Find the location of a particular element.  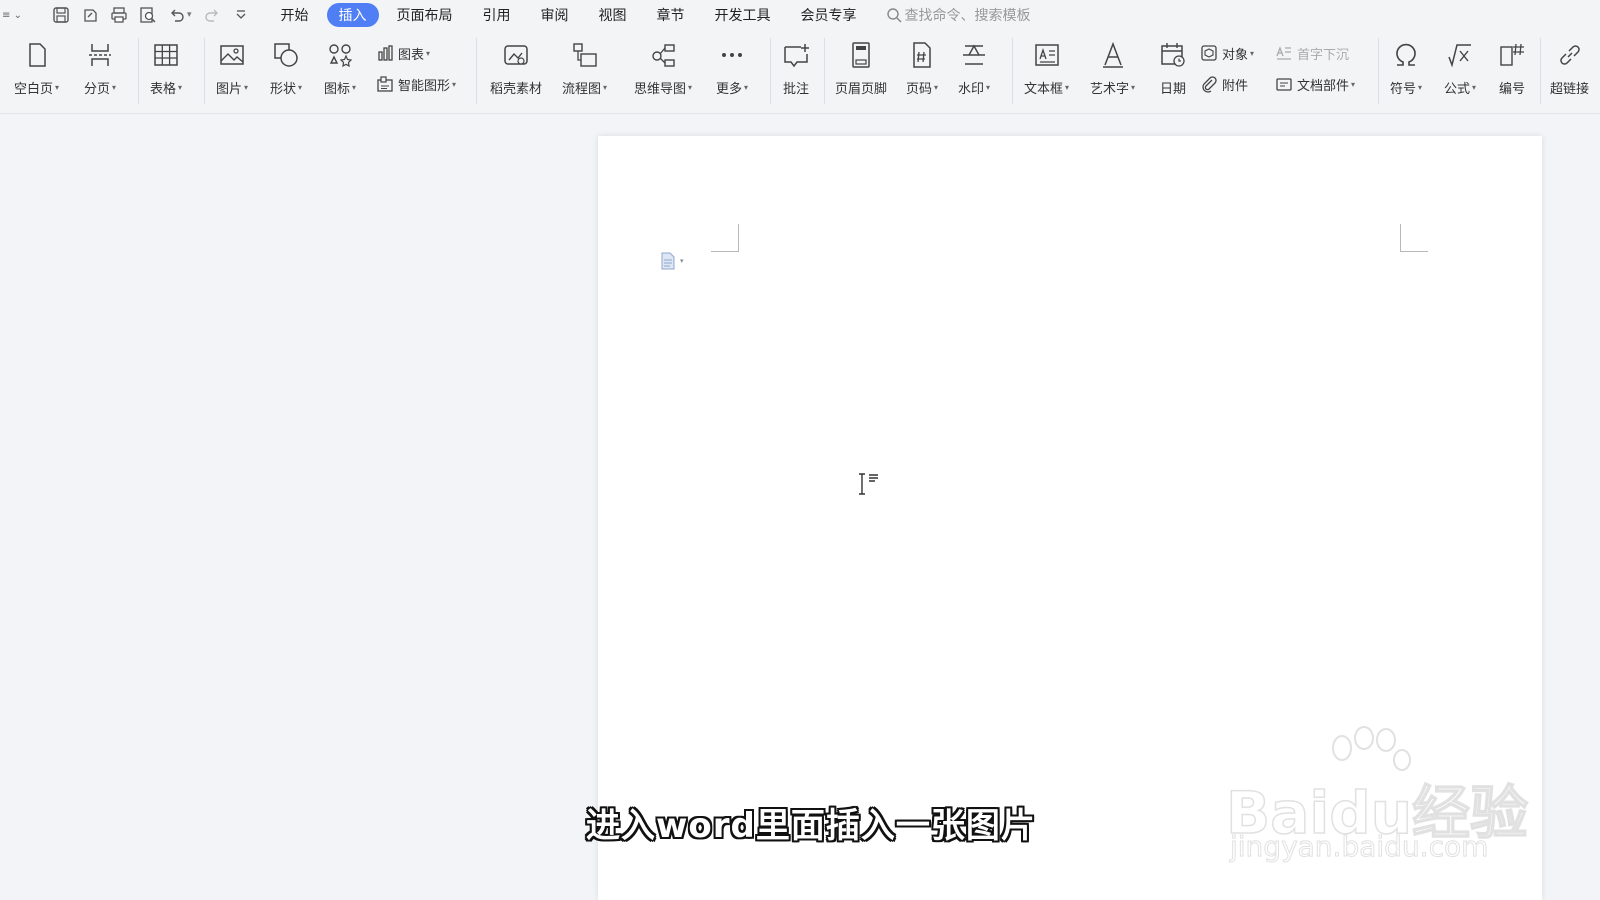

object-button: 对象 ▾ is located at coordinates (1227, 53).